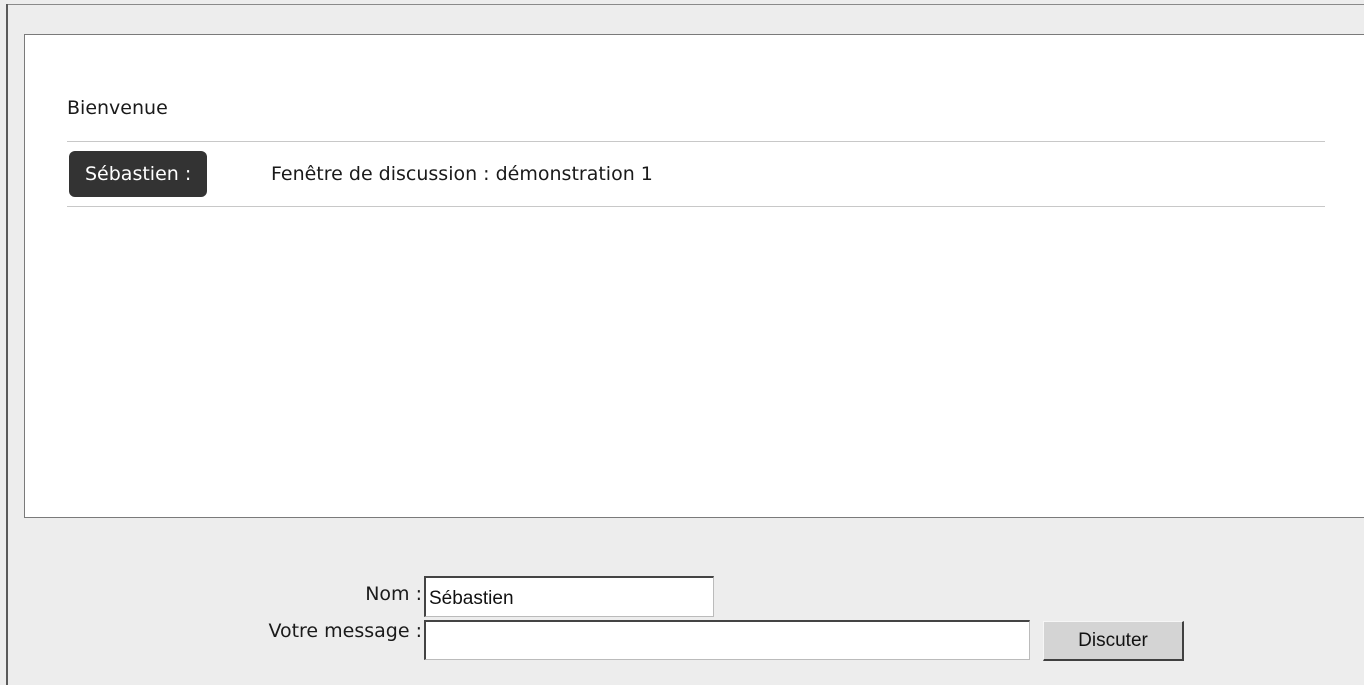 The image size is (1364, 685). Describe the element at coordinates (345, 631) in the screenshot. I see `message-label: Votre message :` at that location.